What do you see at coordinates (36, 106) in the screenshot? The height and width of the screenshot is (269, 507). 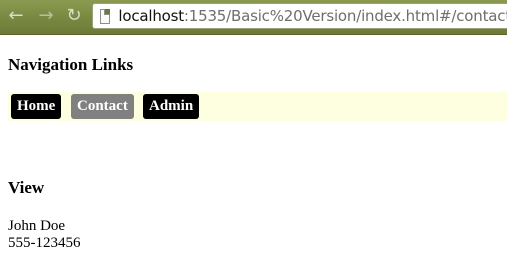 I see `home-link: Home` at bounding box center [36, 106].